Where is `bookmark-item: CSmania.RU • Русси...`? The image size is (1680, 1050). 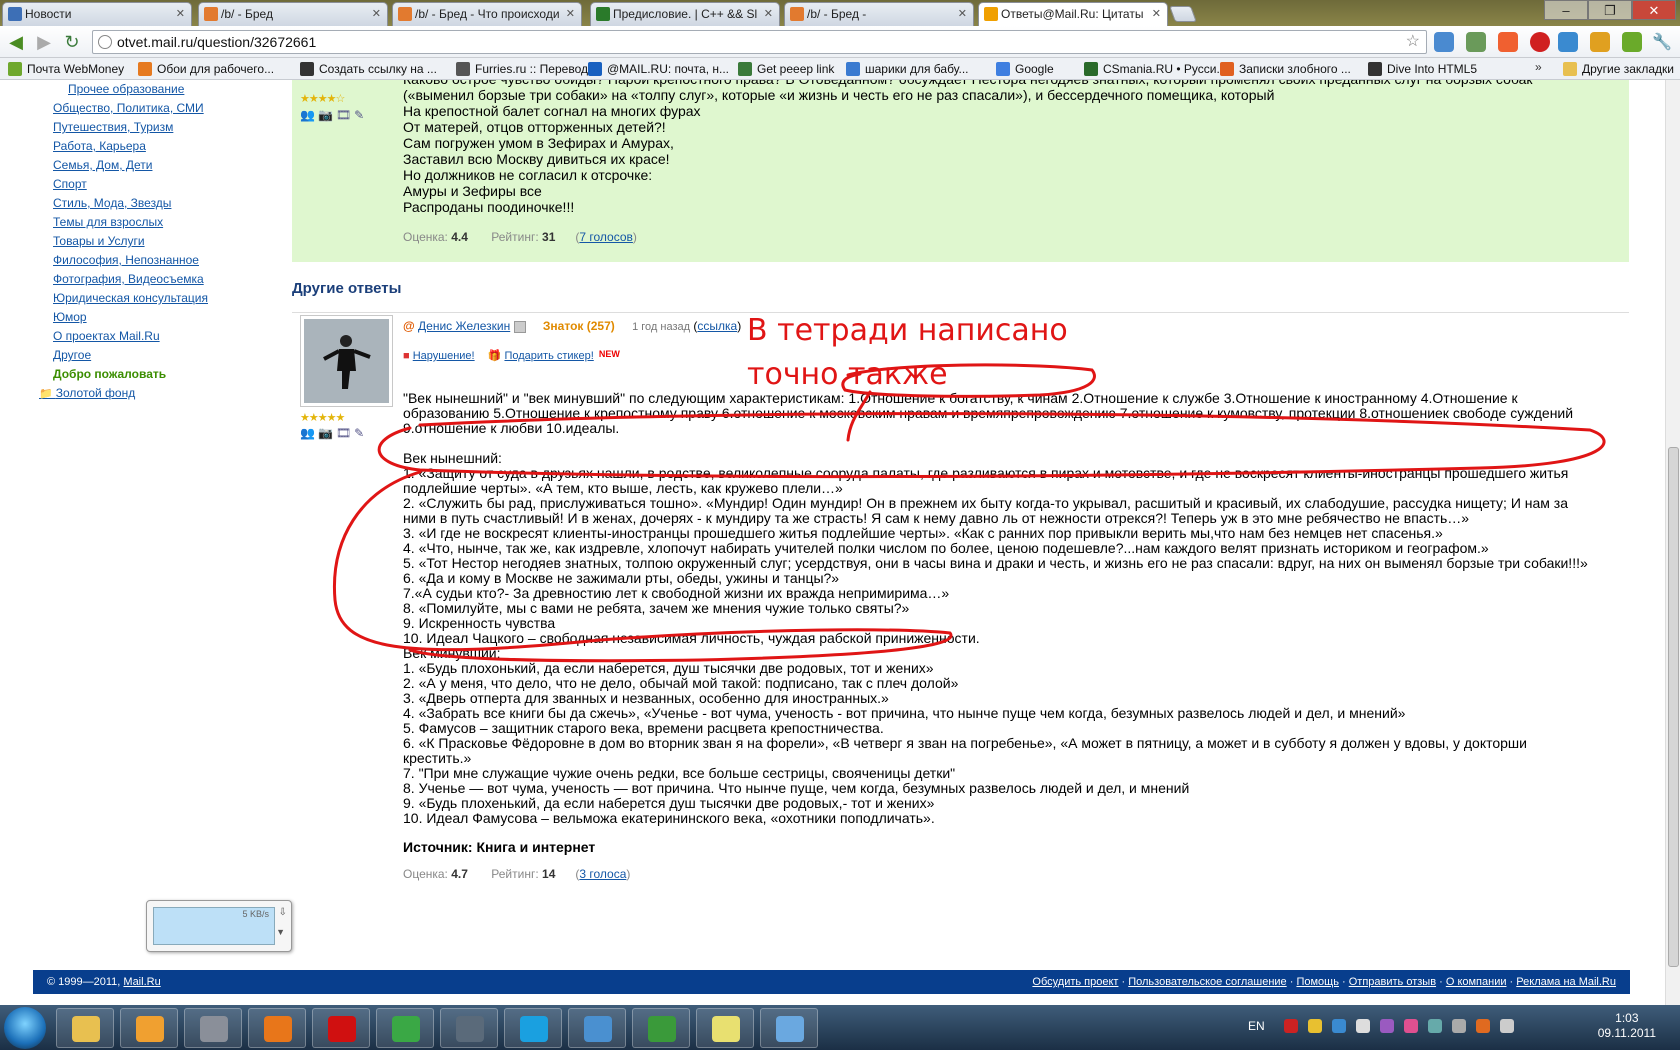 bookmark-item: CSmania.RU • Русси... is located at coordinates (1155, 69).